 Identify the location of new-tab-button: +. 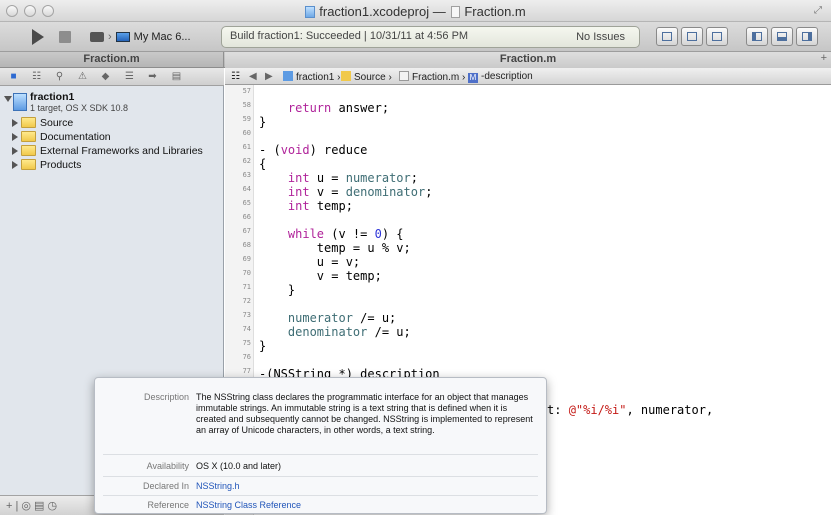
(824, 58).